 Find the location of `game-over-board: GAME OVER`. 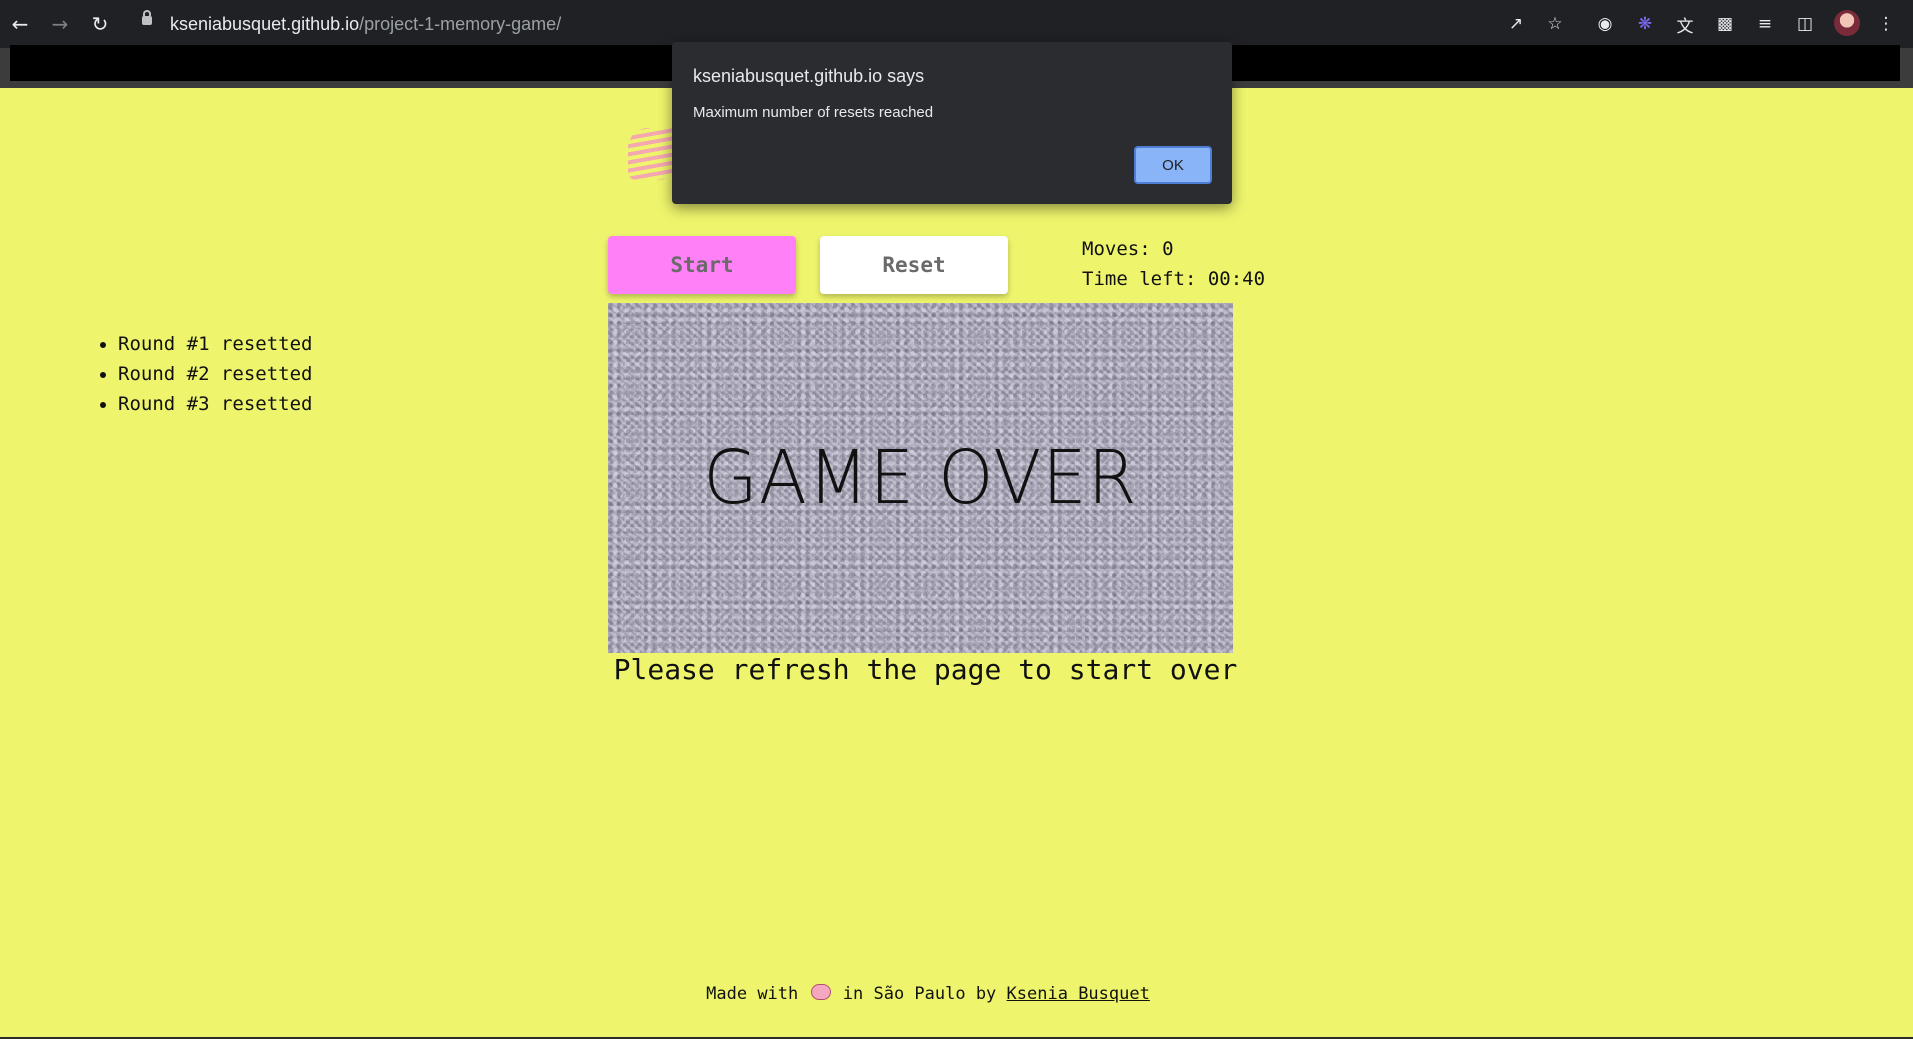

game-over-board: GAME OVER is located at coordinates (920, 478).